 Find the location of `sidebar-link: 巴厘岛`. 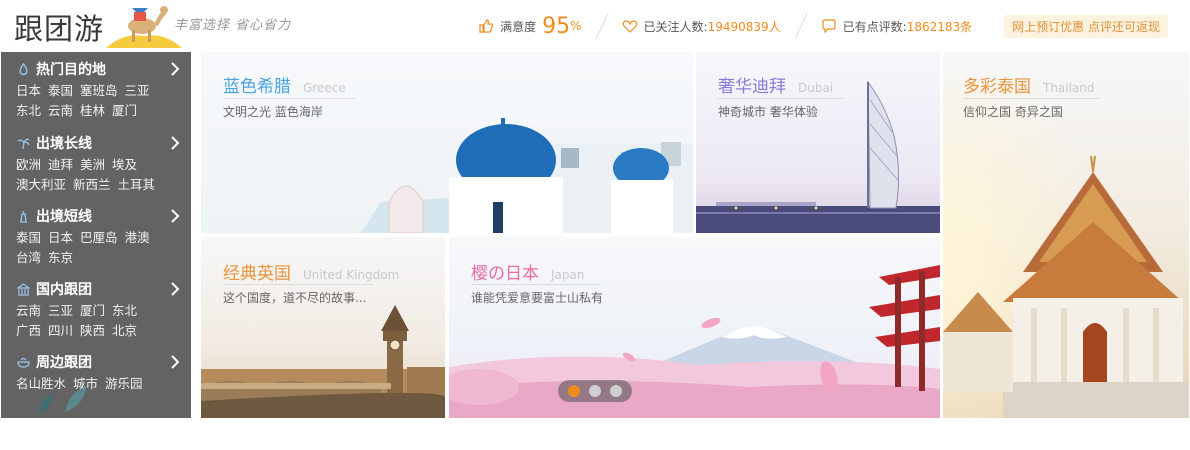

sidebar-link: 巴厘岛 is located at coordinates (99, 237).